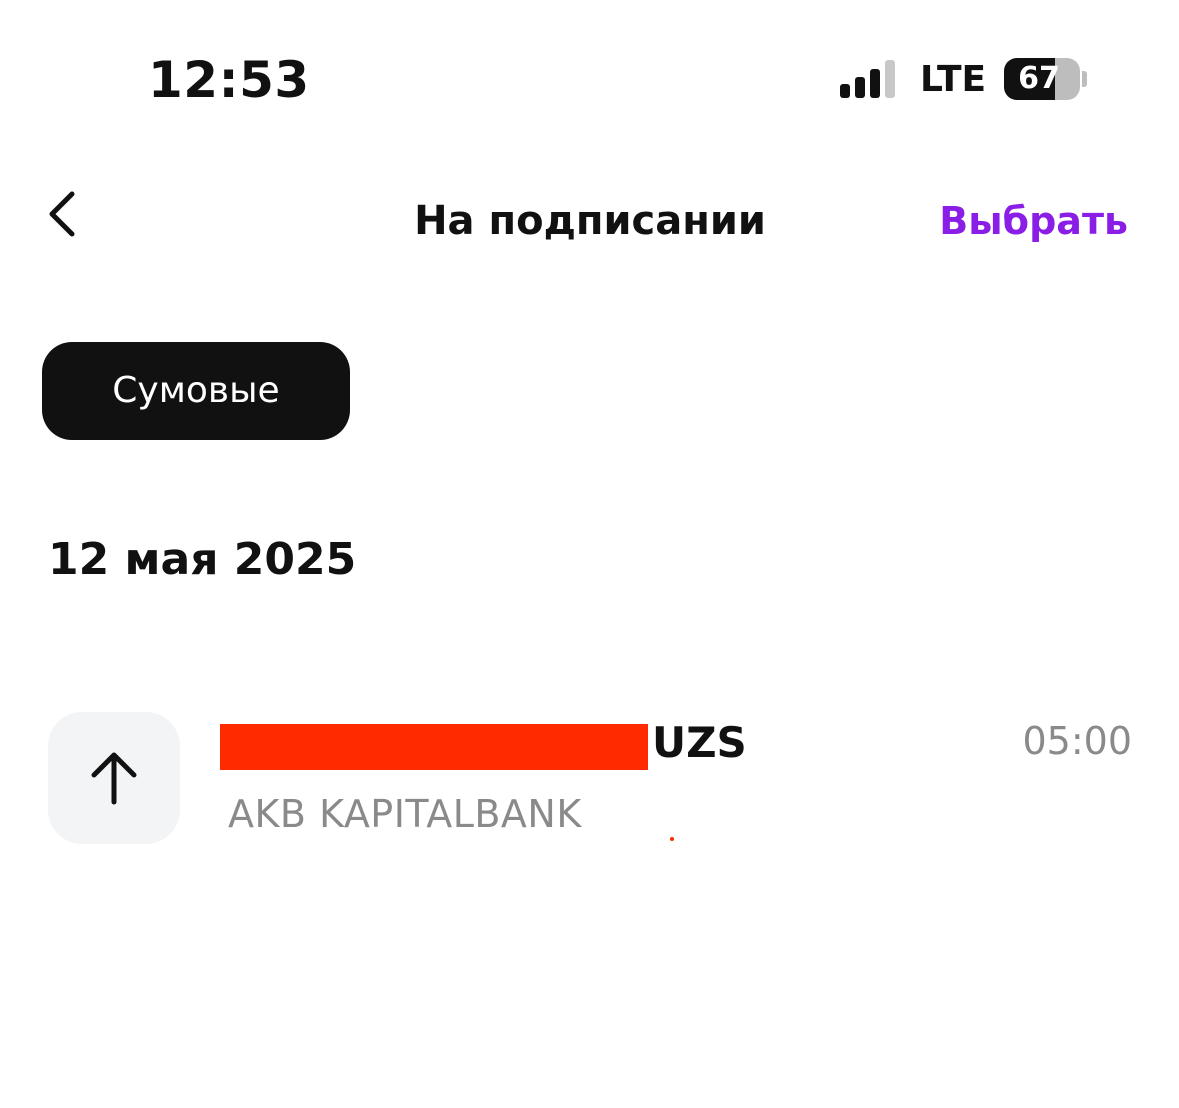  Describe the element at coordinates (405, 814) in the screenshot. I see `transaction-bank: AKB KAPITALBANK` at that location.